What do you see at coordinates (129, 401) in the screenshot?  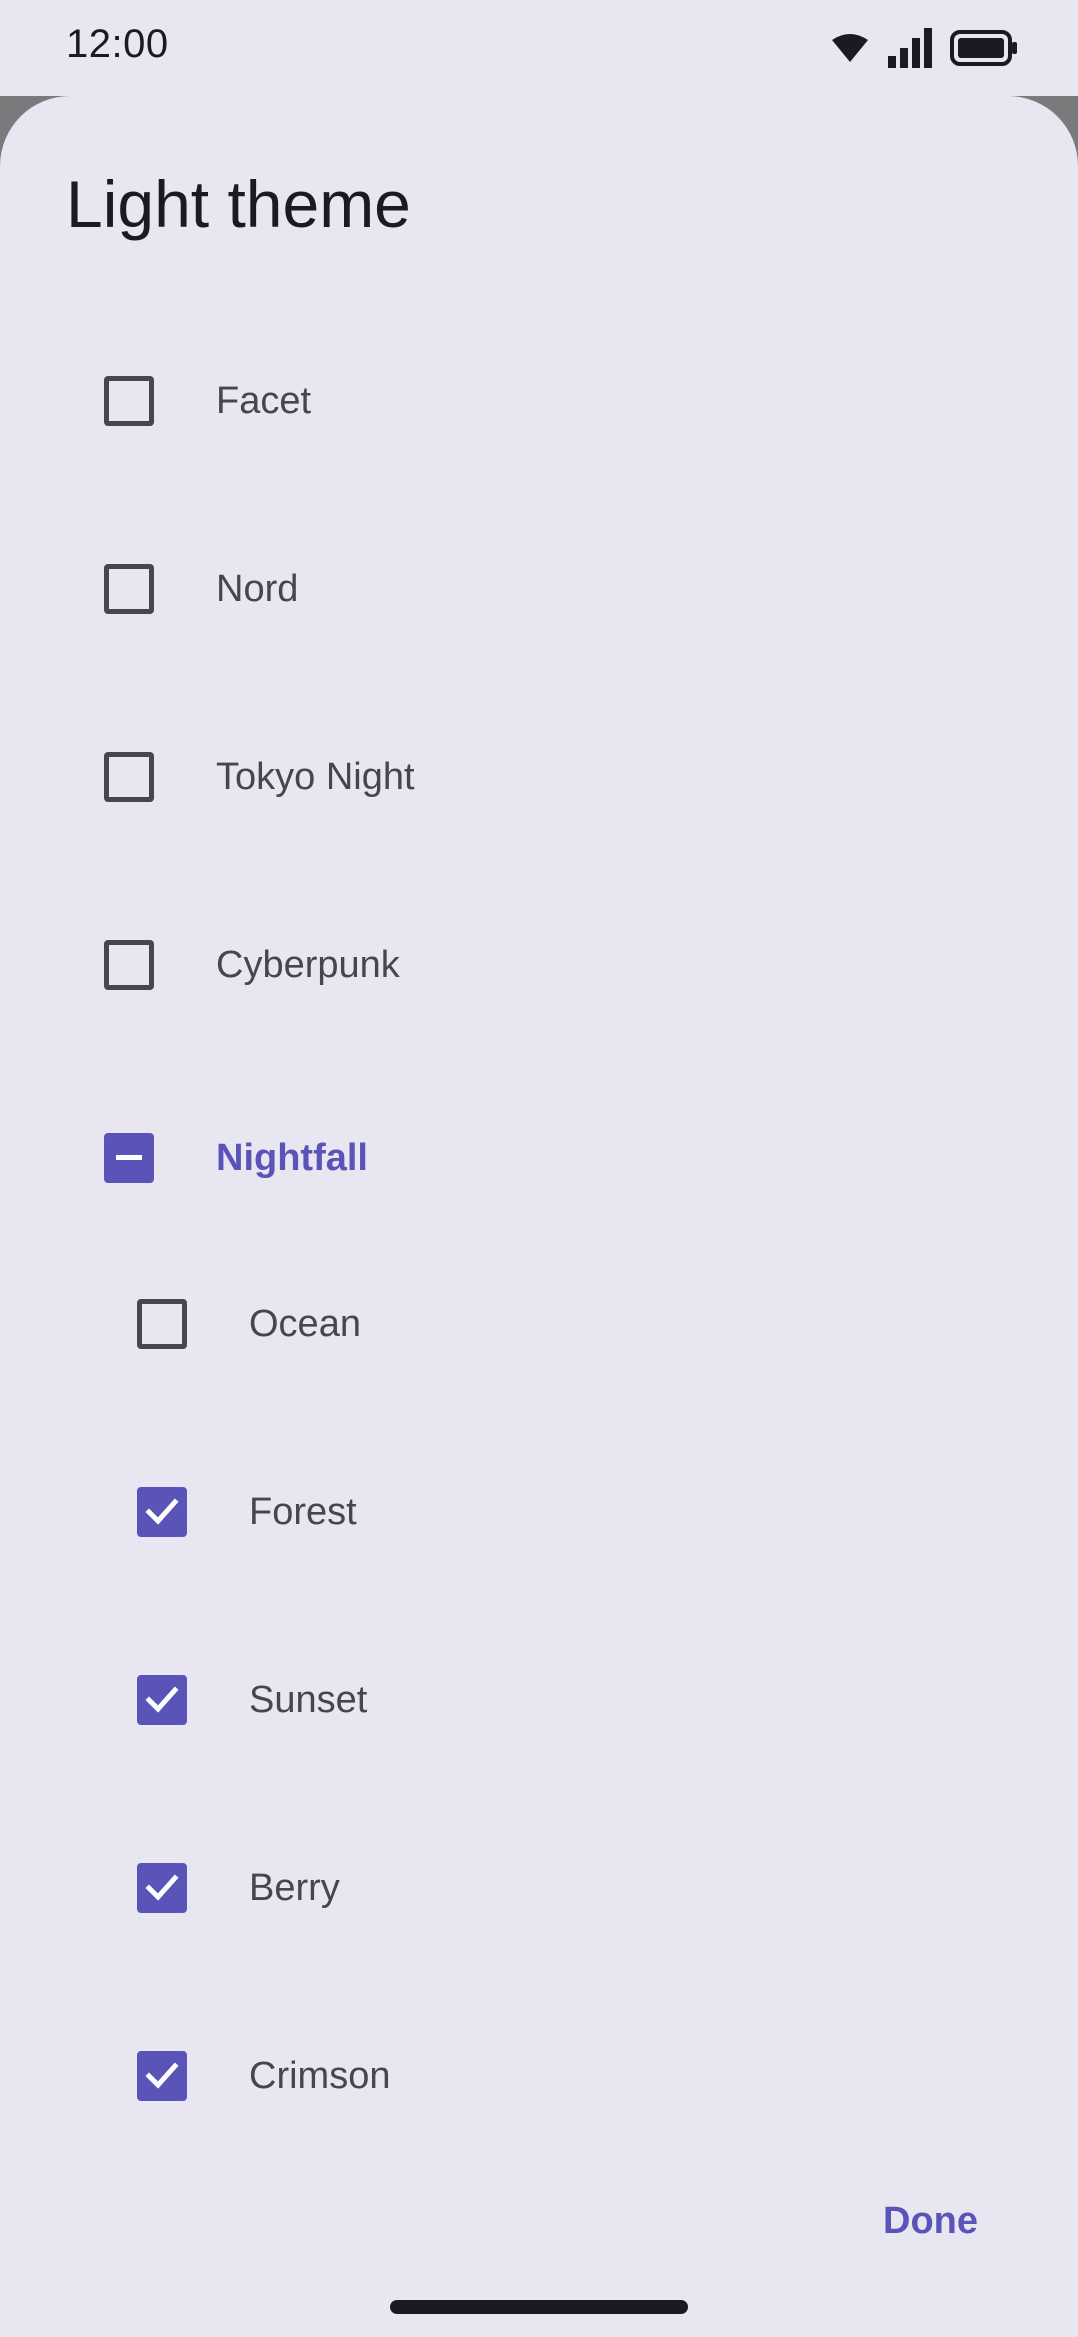 I see `checkbox-facet` at bounding box center [129, 401].